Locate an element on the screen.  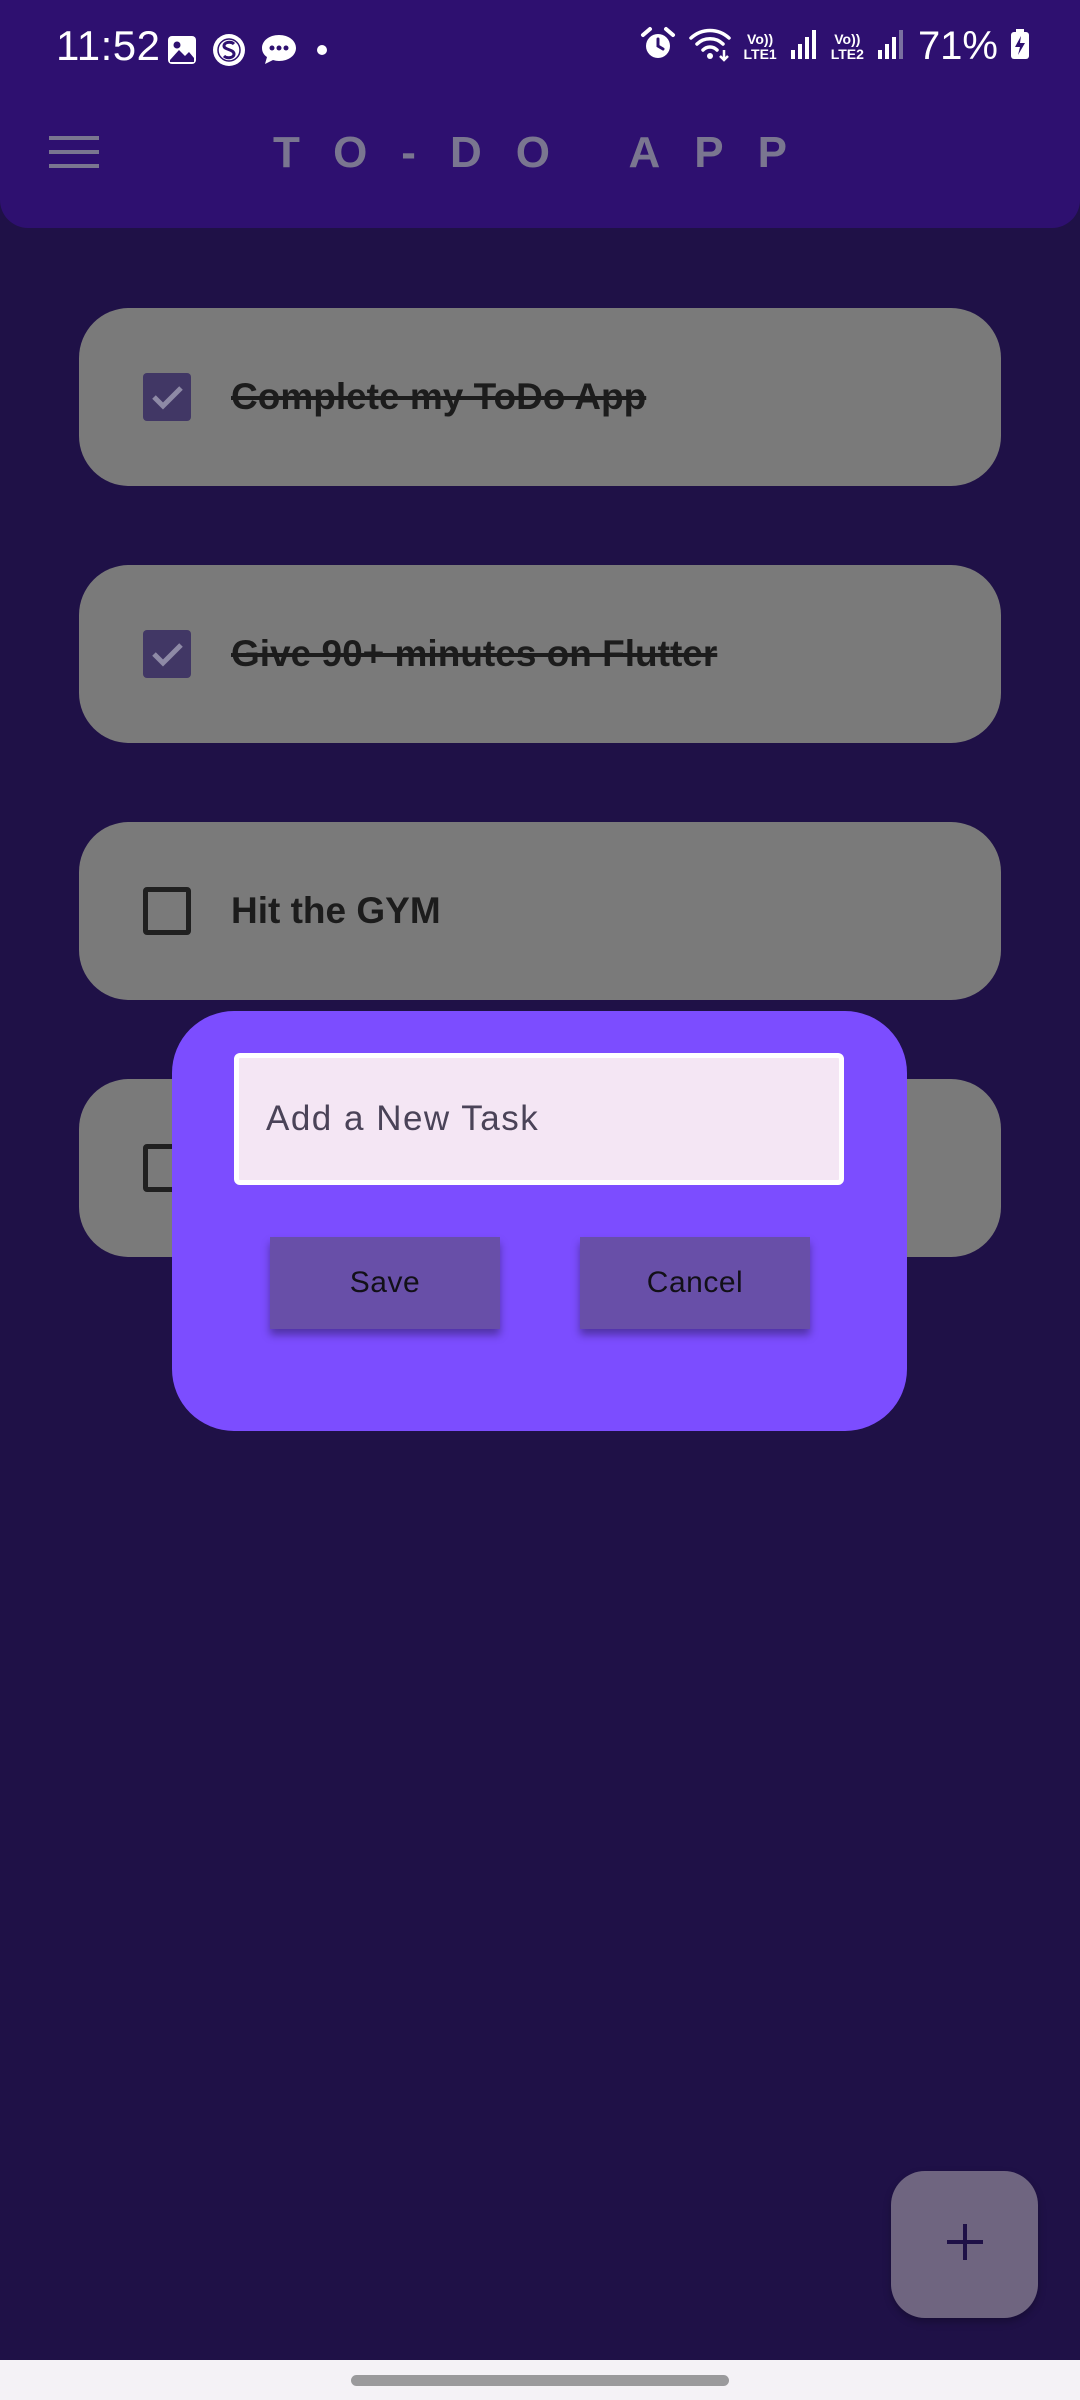
task-card: Give 90+ minutes on Flutter is located at coordinates (540, 654).